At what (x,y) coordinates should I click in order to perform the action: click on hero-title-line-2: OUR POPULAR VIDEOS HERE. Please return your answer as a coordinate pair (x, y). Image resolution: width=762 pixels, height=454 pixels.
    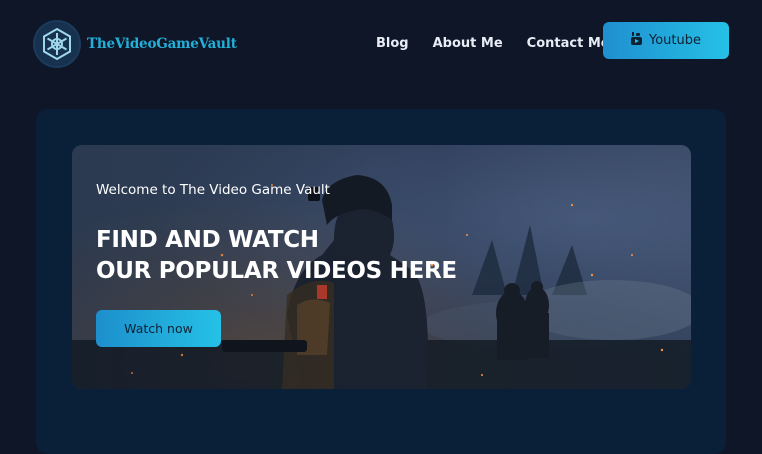
    Looking at the image, I should click on (276, 271).